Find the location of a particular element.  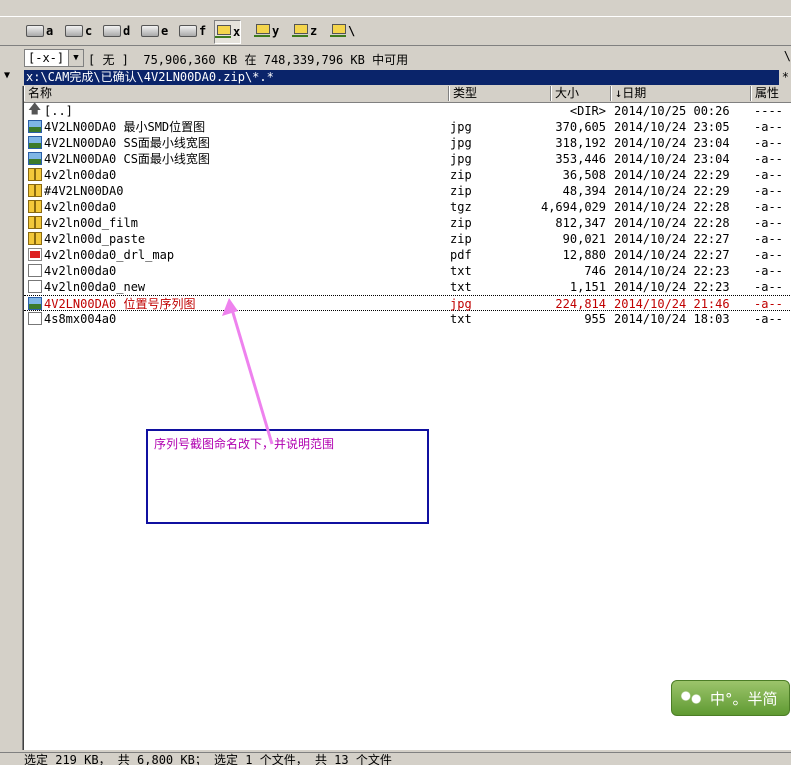

file-row: 4v2ln00da0 txt 746 2014/10/24 22:23 -a-- is located at coordinates (407, 271).